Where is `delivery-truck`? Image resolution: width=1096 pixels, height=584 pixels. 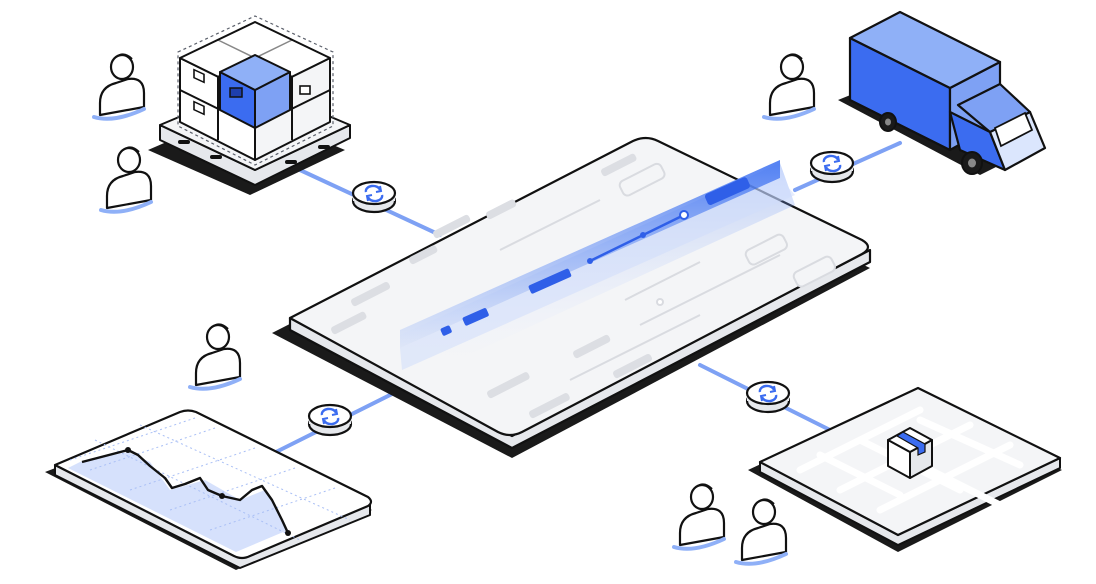
delivery-truck is located at coordinates (942, 92).